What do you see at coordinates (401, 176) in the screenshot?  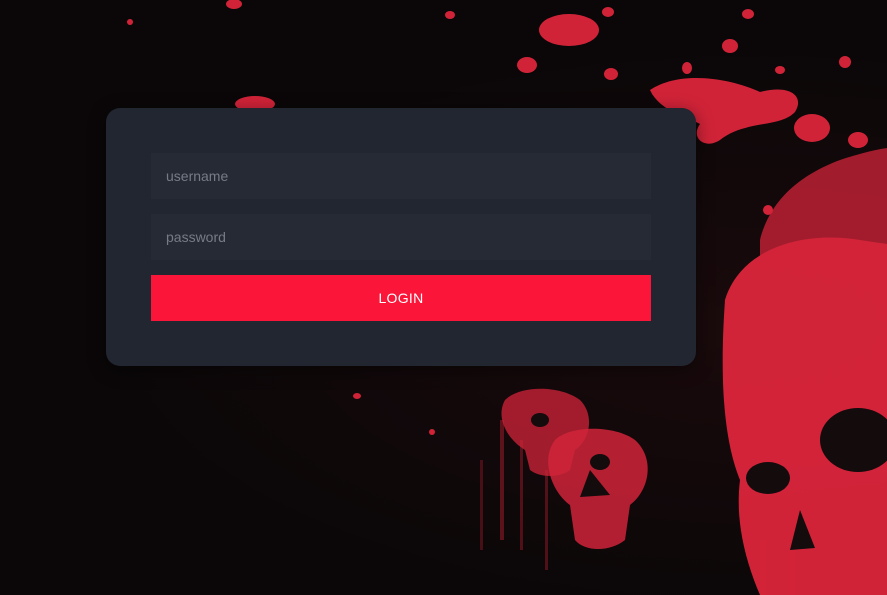 I see `username-input` at bounding box center [401, 176].